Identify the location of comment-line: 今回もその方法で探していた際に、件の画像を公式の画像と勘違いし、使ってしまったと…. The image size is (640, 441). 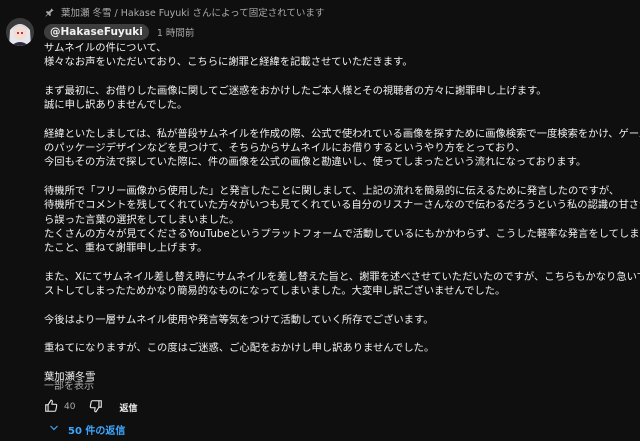
(315, 162).